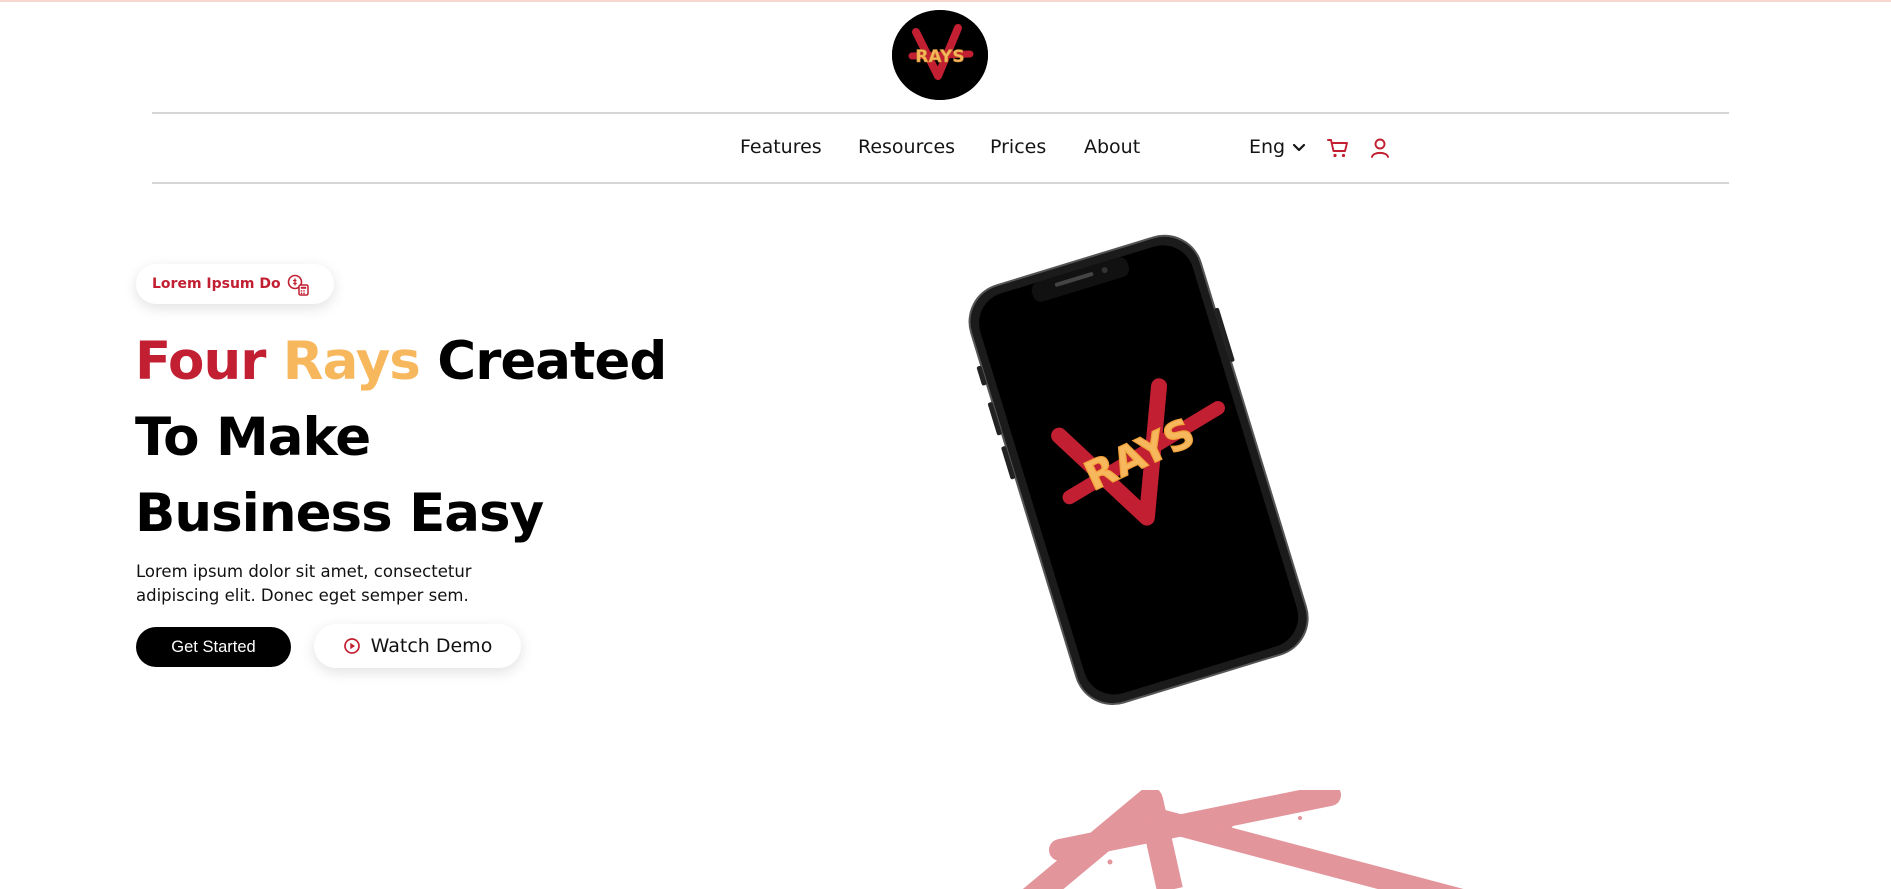  I want to click on nav-link-prices: Prices, so click(1018, 147).